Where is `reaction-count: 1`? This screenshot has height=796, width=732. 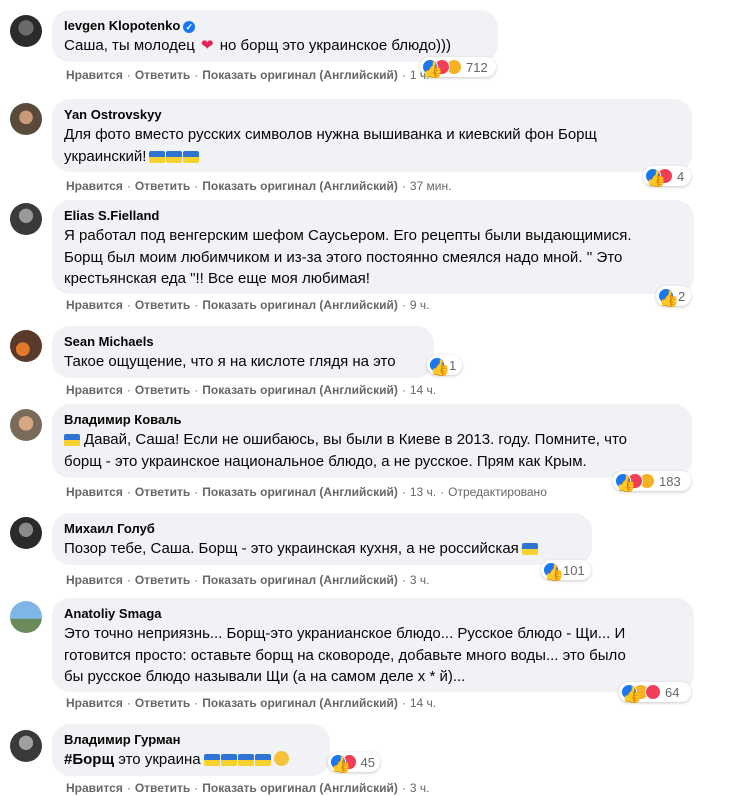
reaction-count: 1 is located at coordinates (453, 365).